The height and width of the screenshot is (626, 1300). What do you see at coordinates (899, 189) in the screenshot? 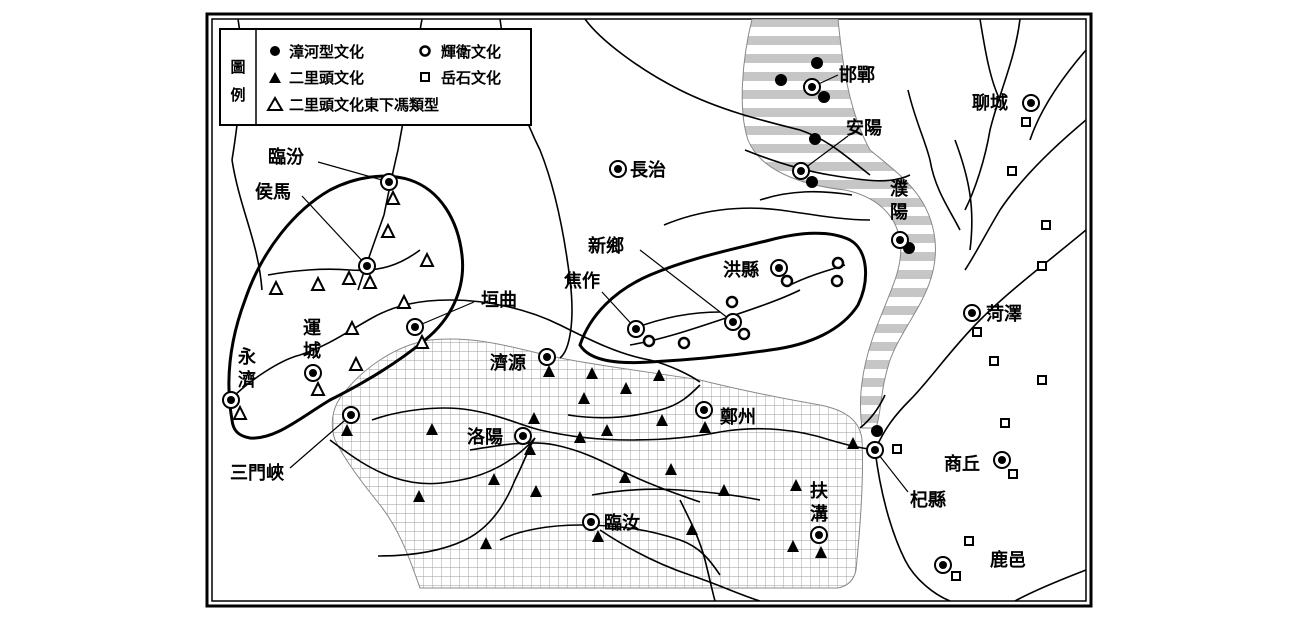
I see `label-puyang-1: 濮` at bounding box center [899, 189].